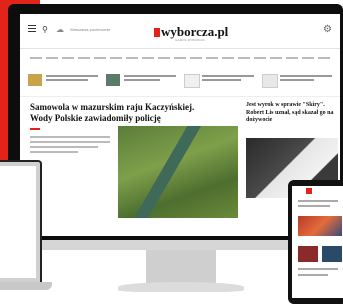 This screenshot has height=304, width=343. I want to click on cloud-icon: ☁, so click(60, 29).